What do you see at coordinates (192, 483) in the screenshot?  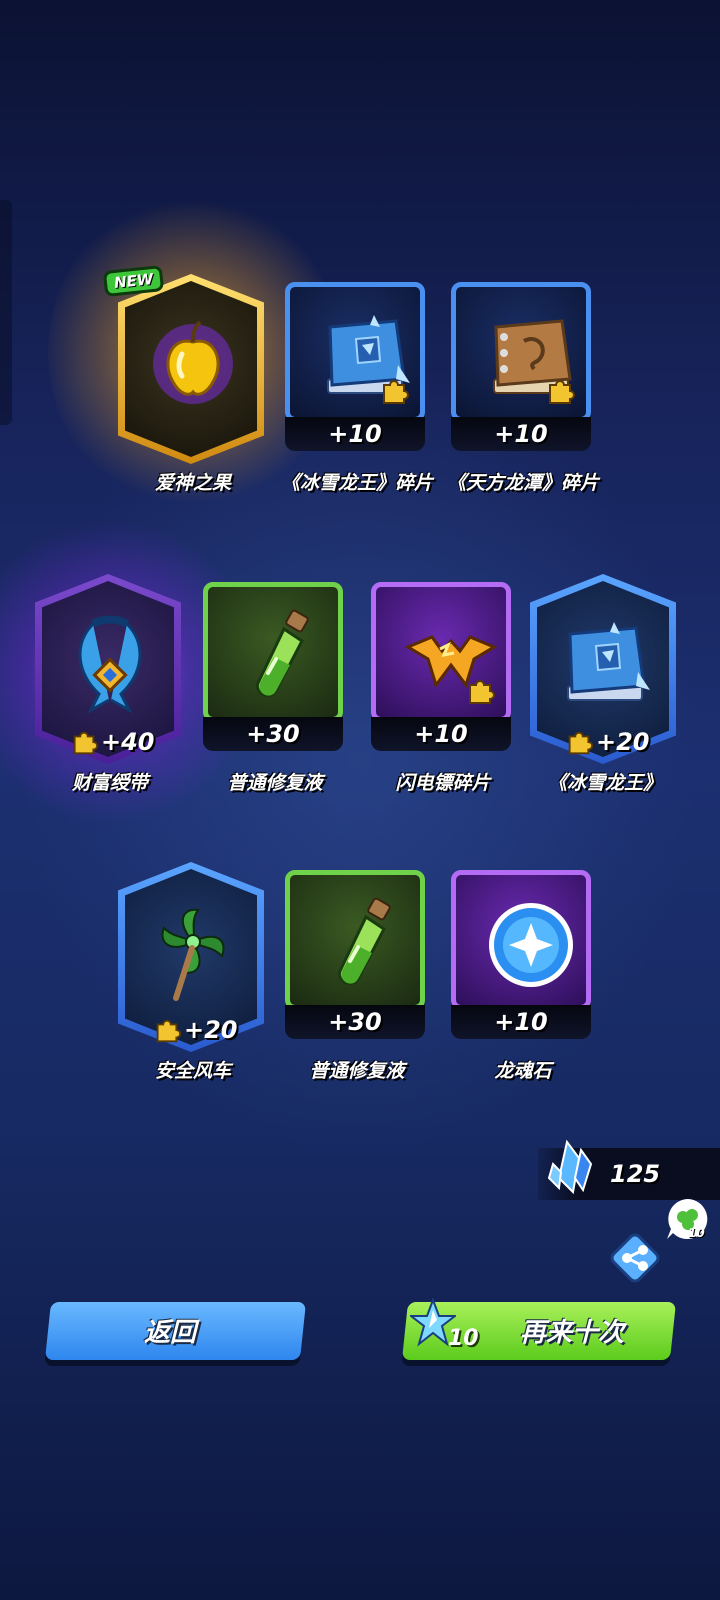 I see `item-name: 爱神之果` at bounding box center [192, 483].